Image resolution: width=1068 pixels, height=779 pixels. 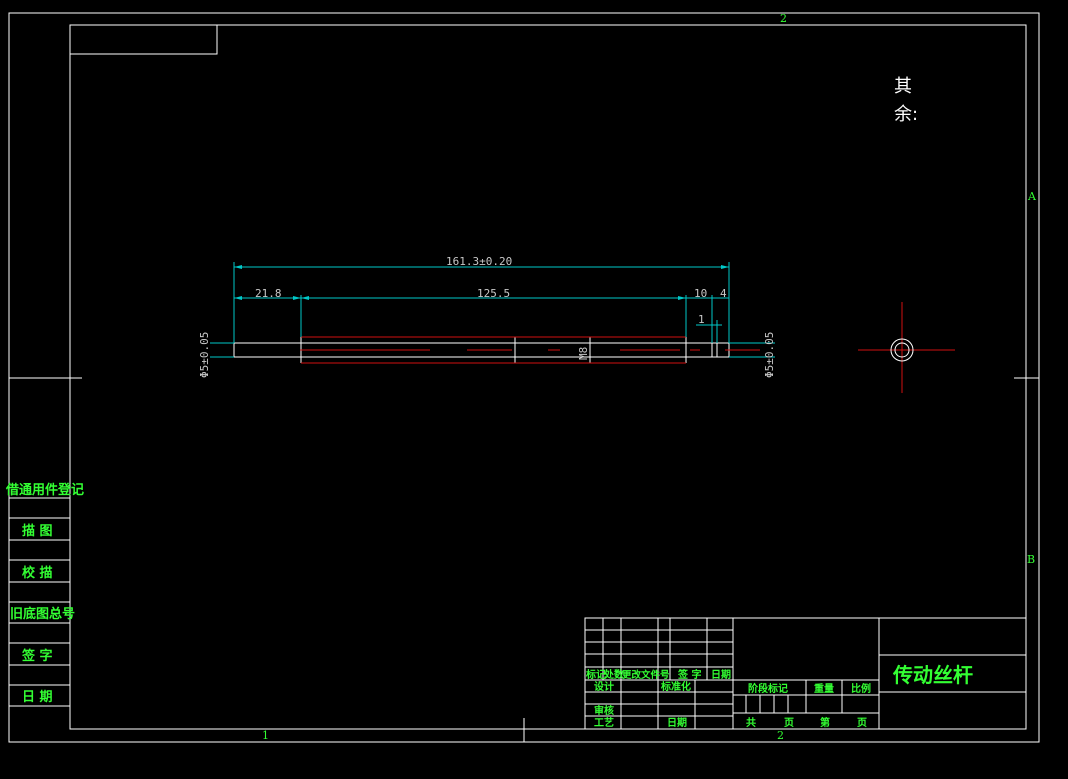 What do you see at coordinates (675, 686) in the screenshot?
I see `tb-label-standard: 标准化` at bounding box center [675, 686].